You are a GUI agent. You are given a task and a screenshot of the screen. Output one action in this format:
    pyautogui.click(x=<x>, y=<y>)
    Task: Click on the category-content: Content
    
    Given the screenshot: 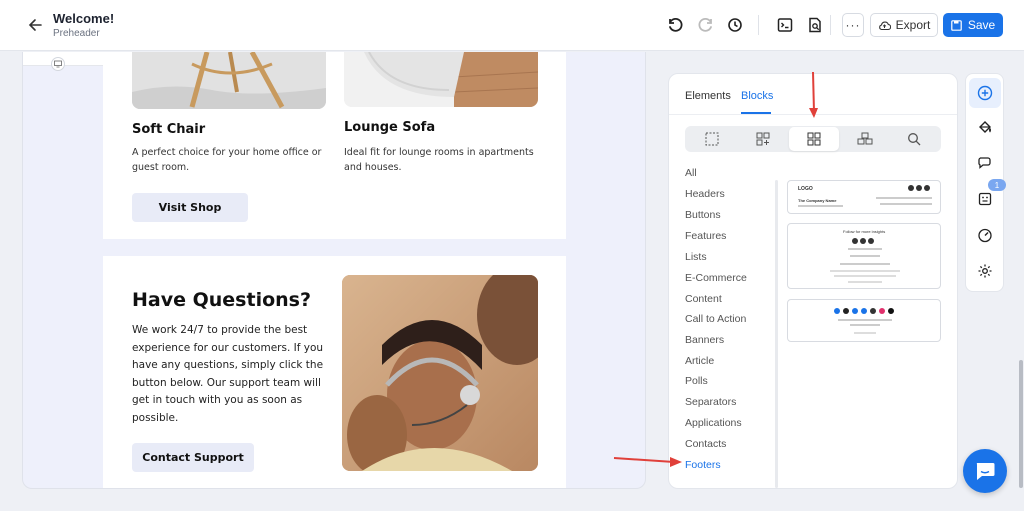 What is the action you would take?
    pyautogui.click(x=703, y=299)
    